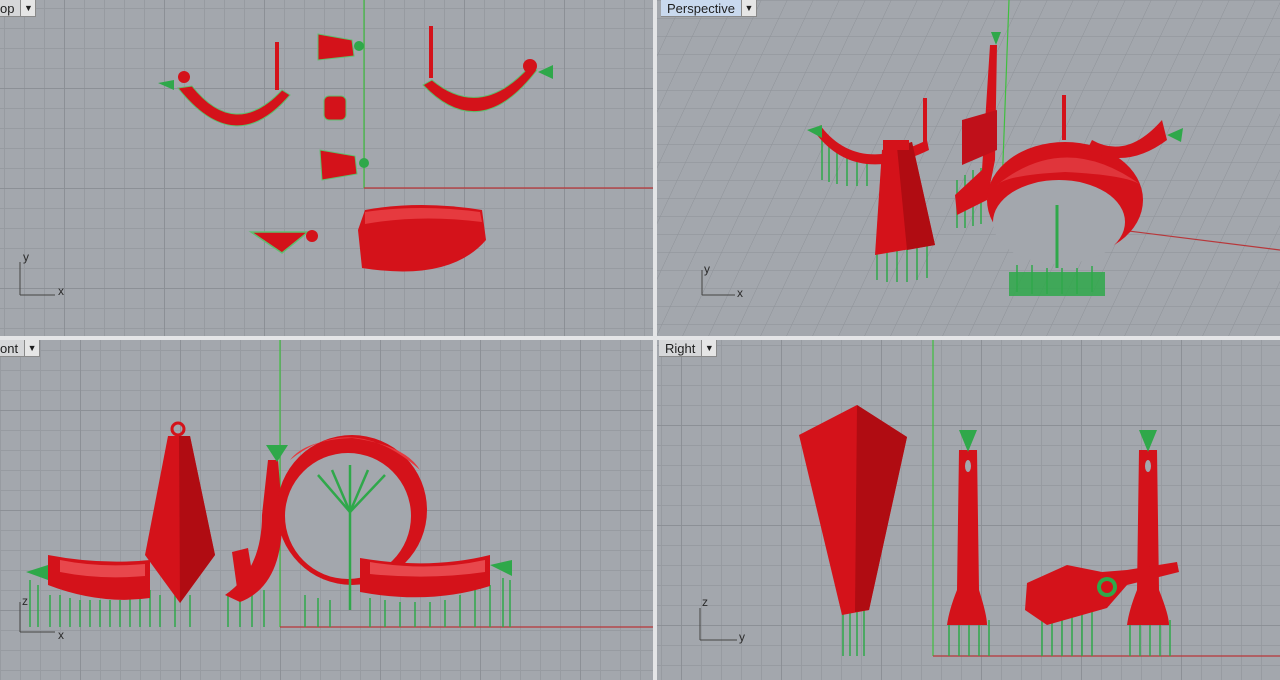  Describe the element at coordinates (336, 47) in the screenshot. I see `clip-piece-top` at that location.